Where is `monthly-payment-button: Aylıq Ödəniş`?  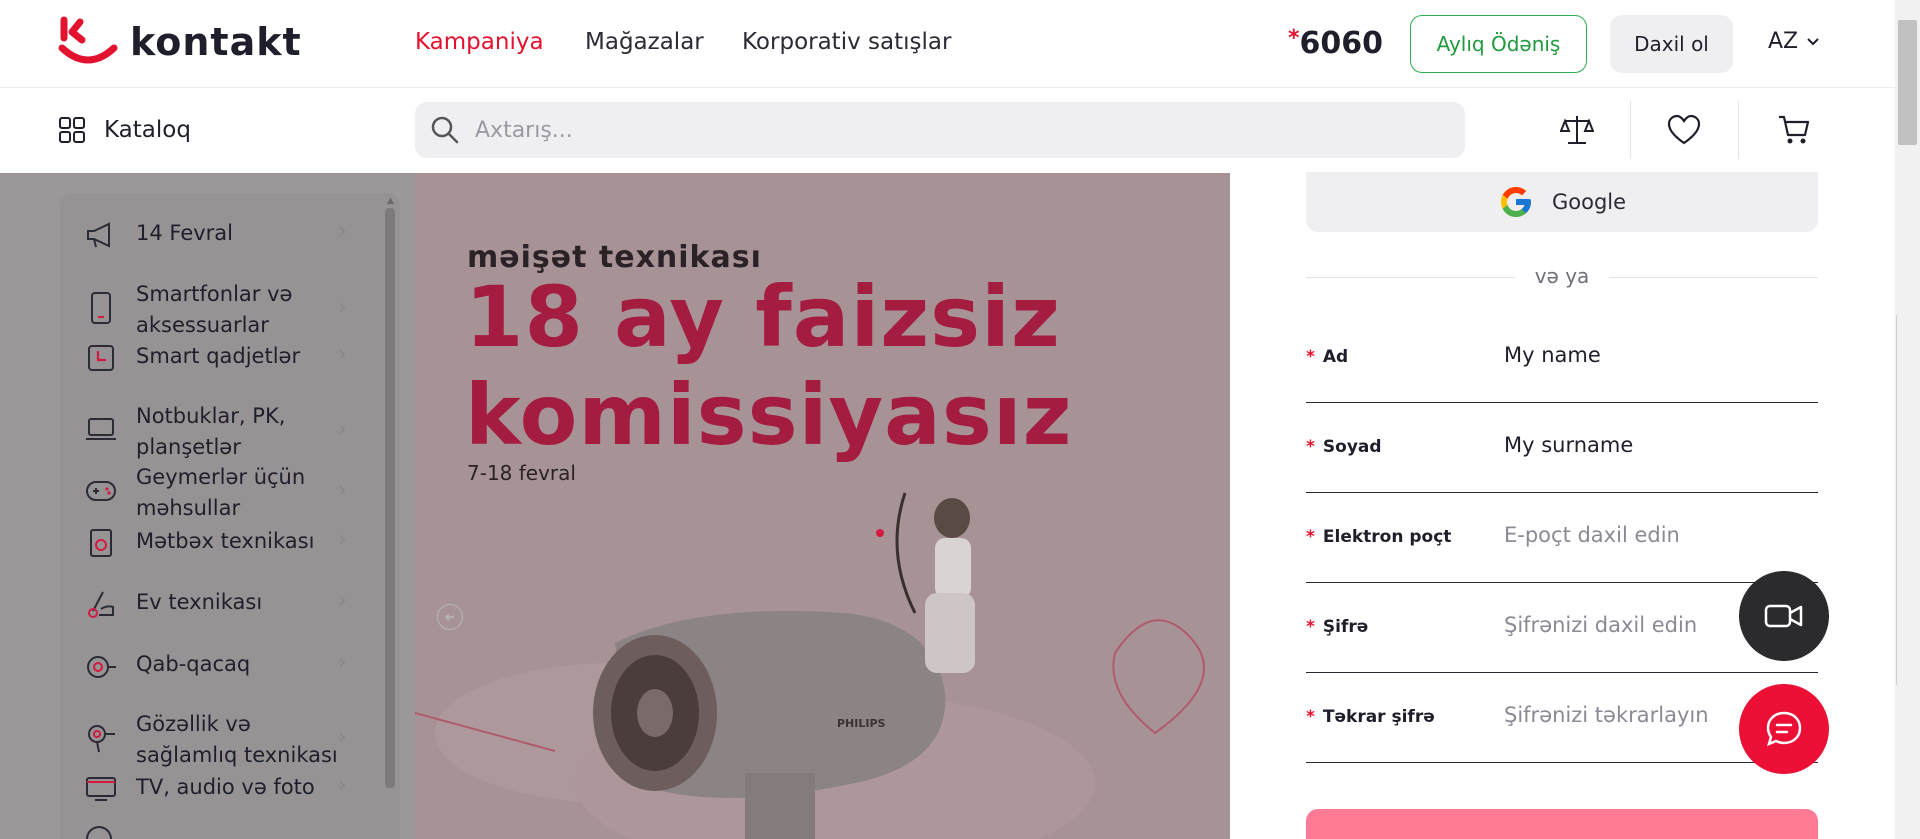
monthly-payment-button: Aylıq Ödəniş is located at coordinates (1498, 44).